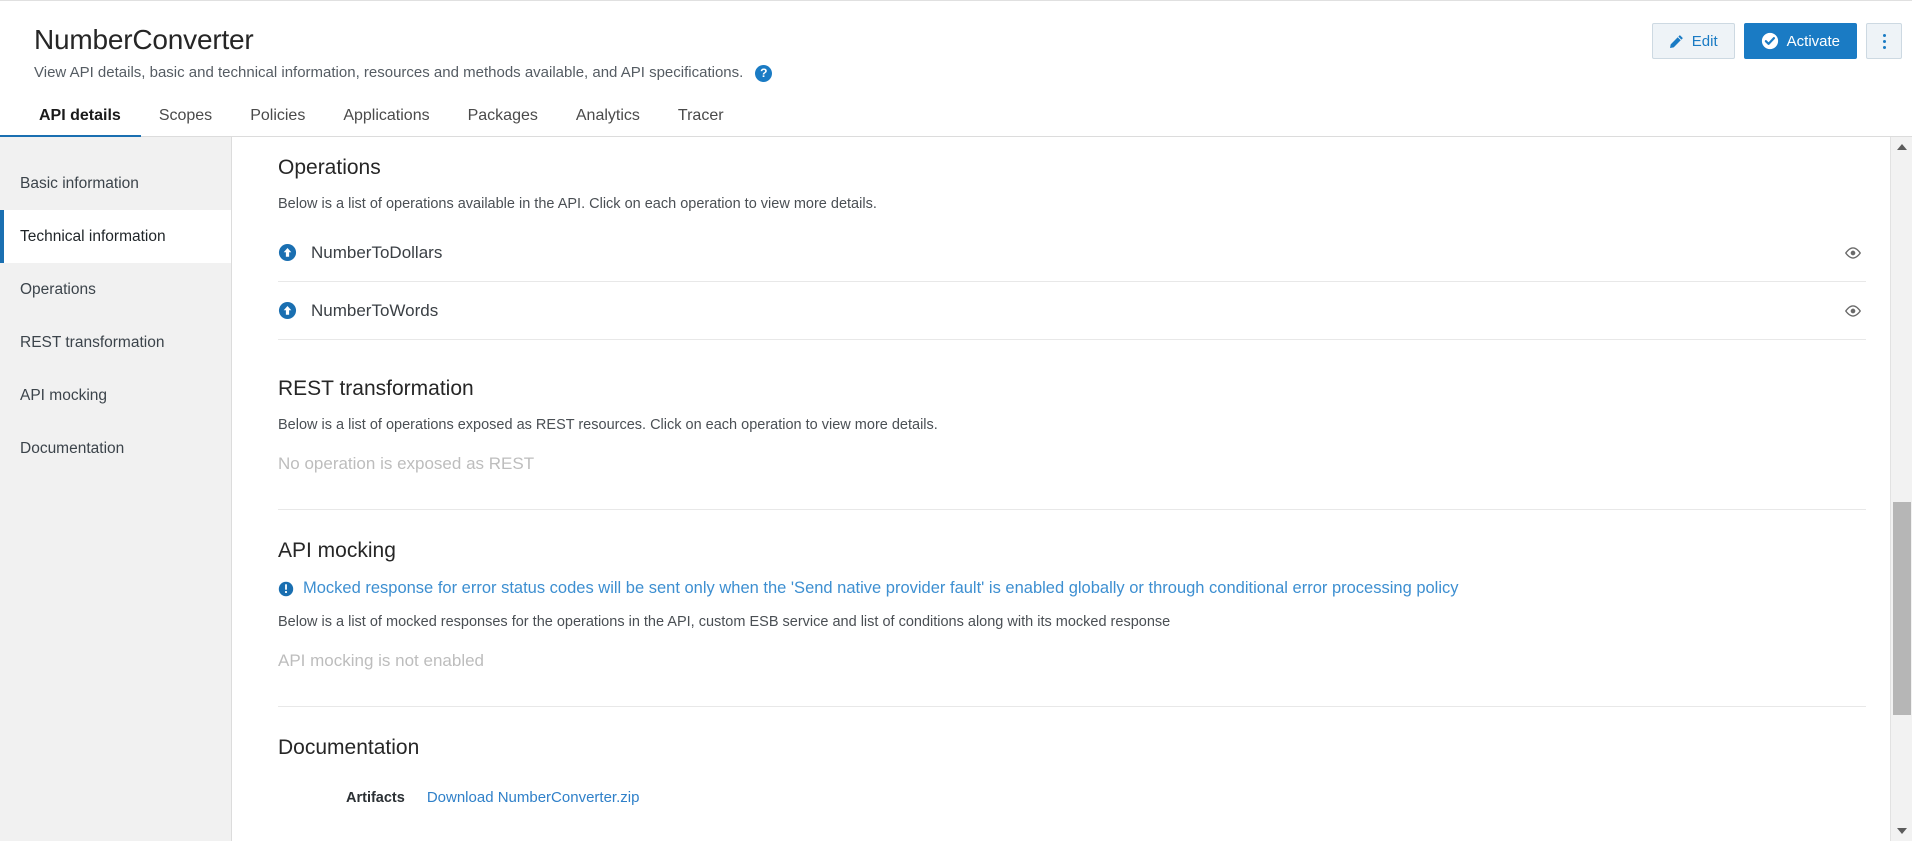  I want to click on header-actions: Edit Activate, so click(1776, 41).